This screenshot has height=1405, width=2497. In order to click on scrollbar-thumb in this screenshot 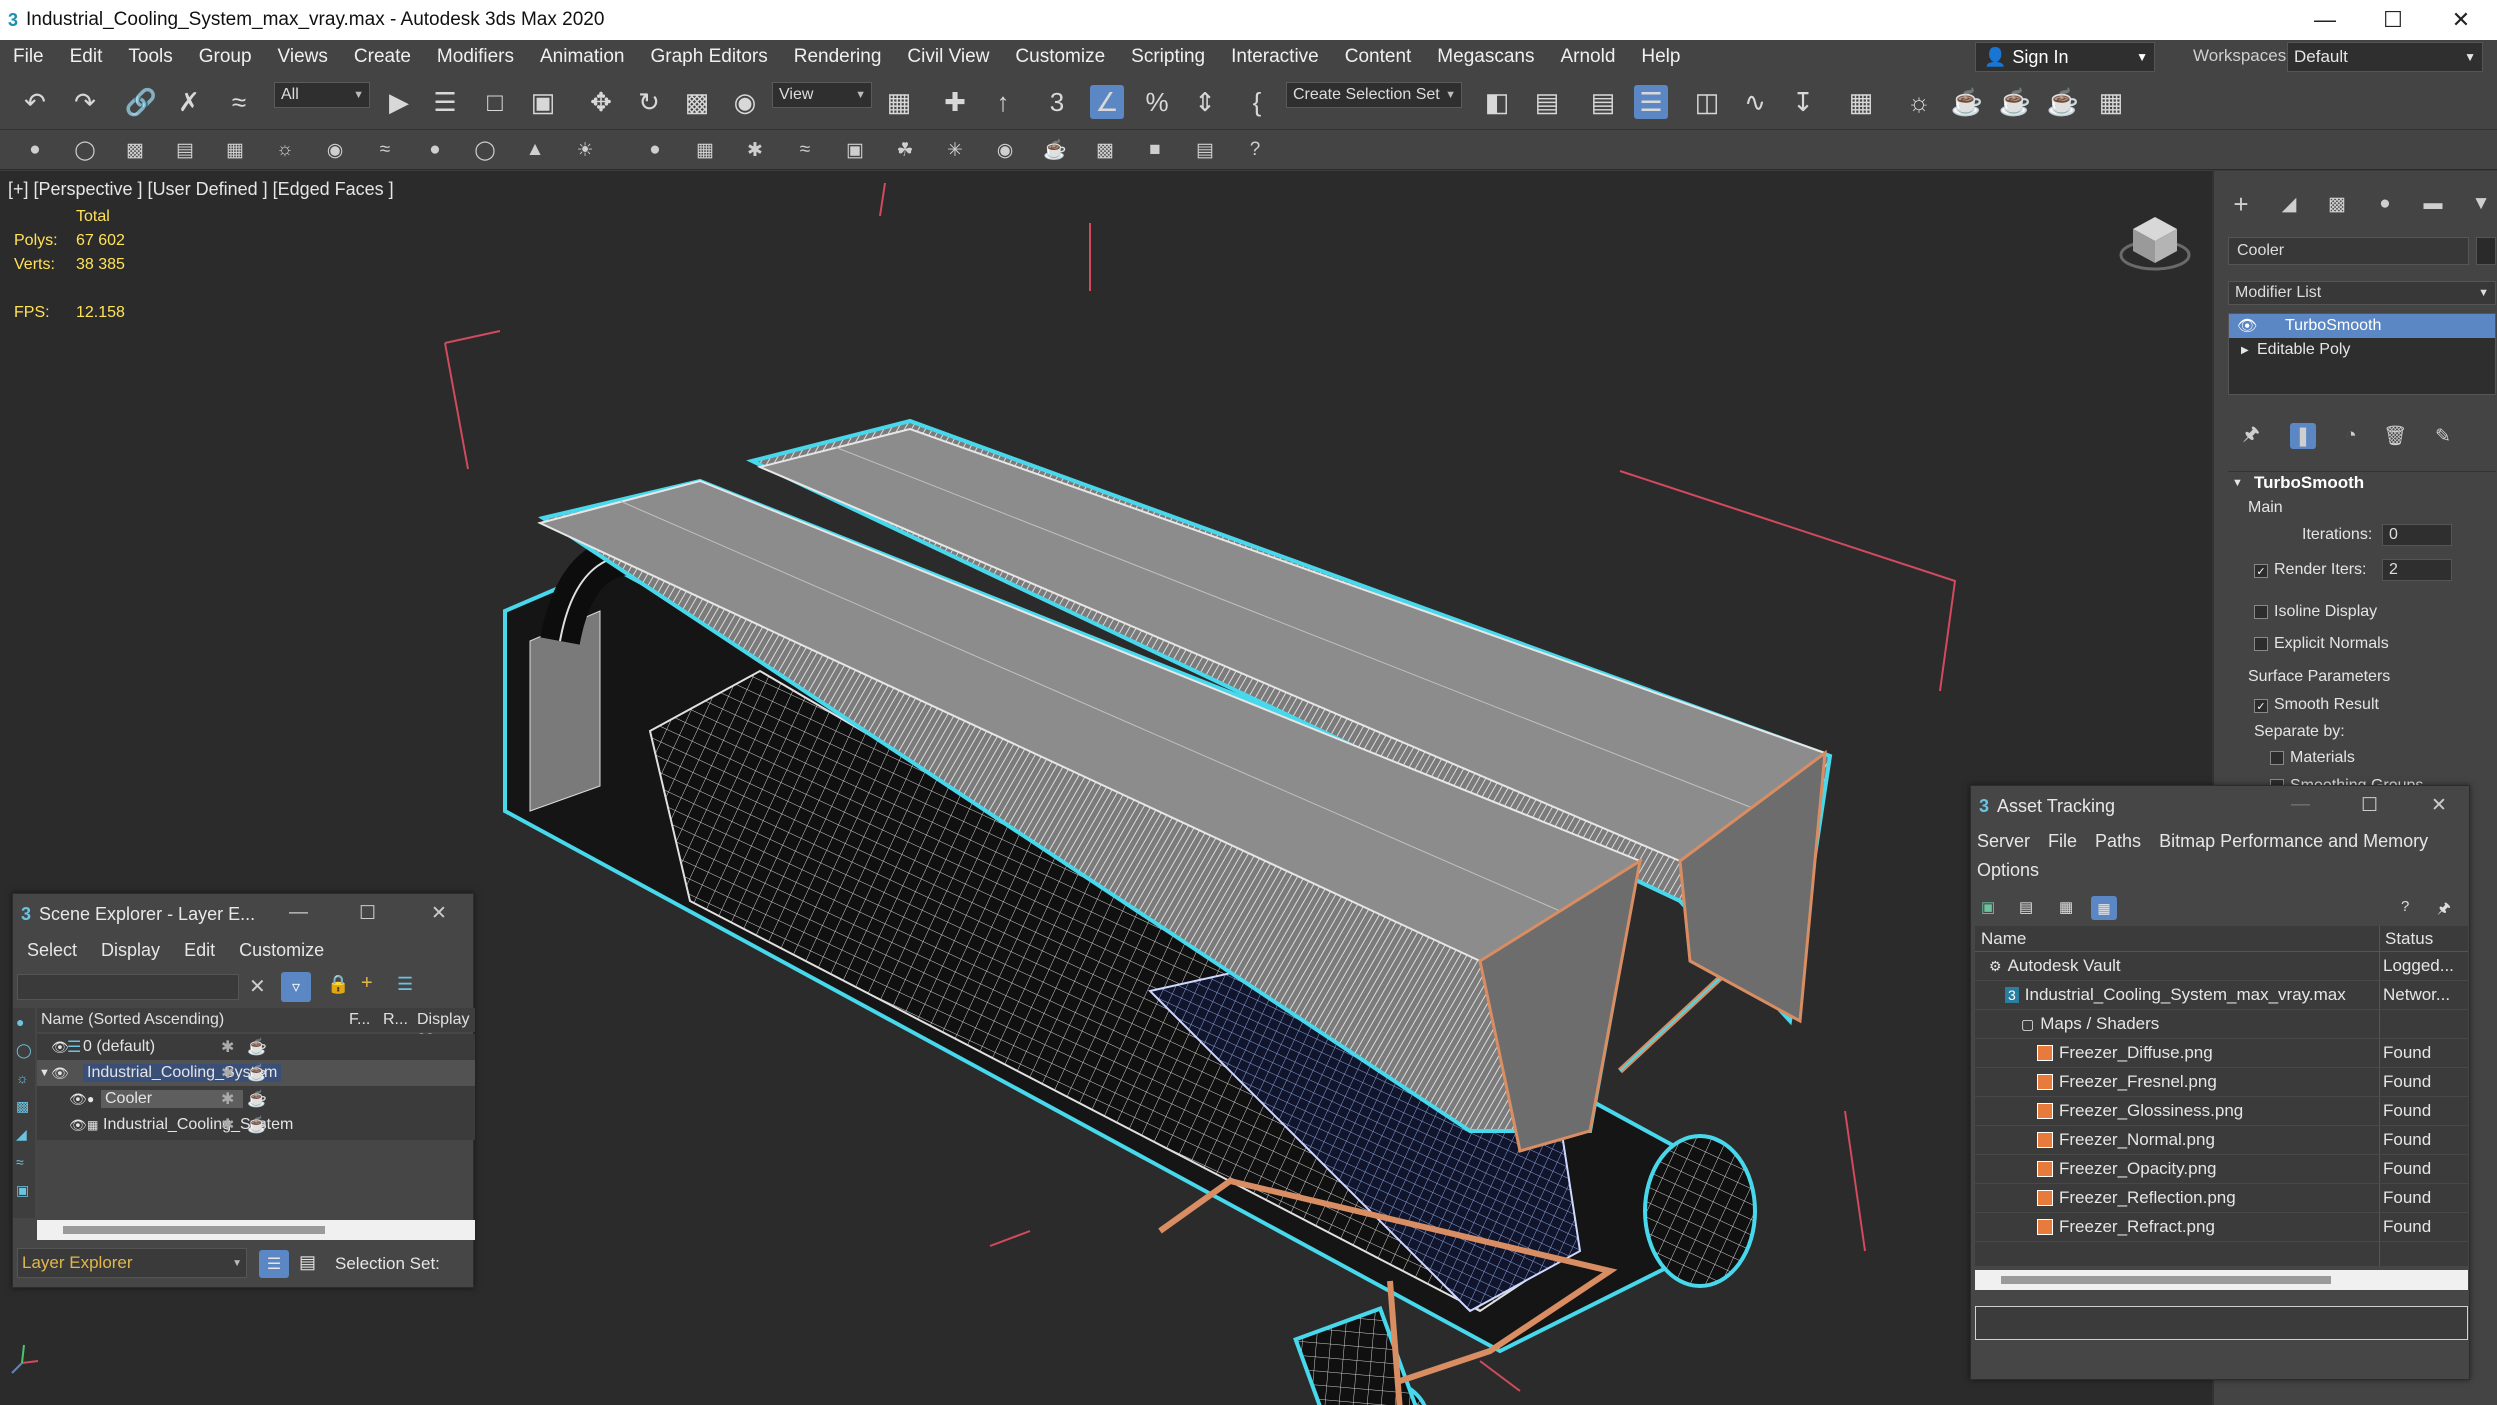, I will do `click(194, 1230)`.